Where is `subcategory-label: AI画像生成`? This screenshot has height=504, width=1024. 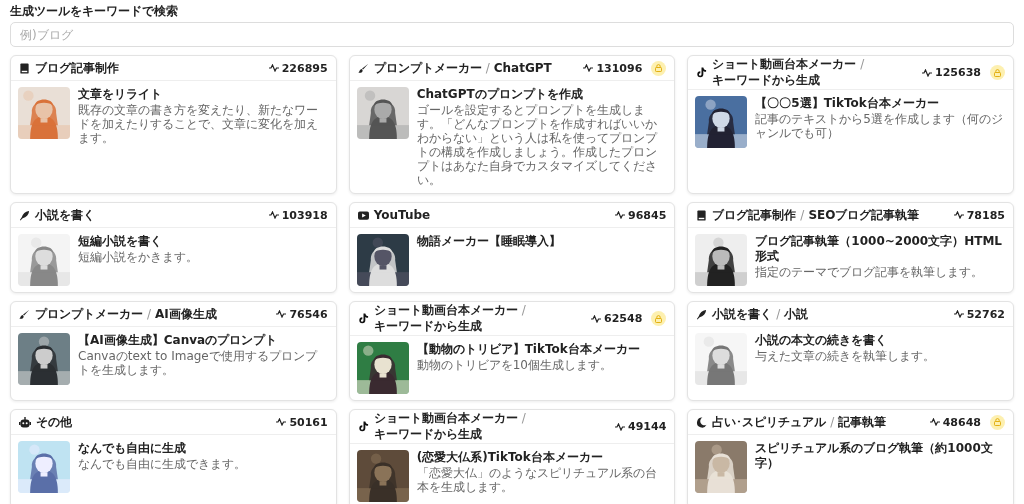
subcategory-label: AI画像生成 is located at coordinates (186, 314).